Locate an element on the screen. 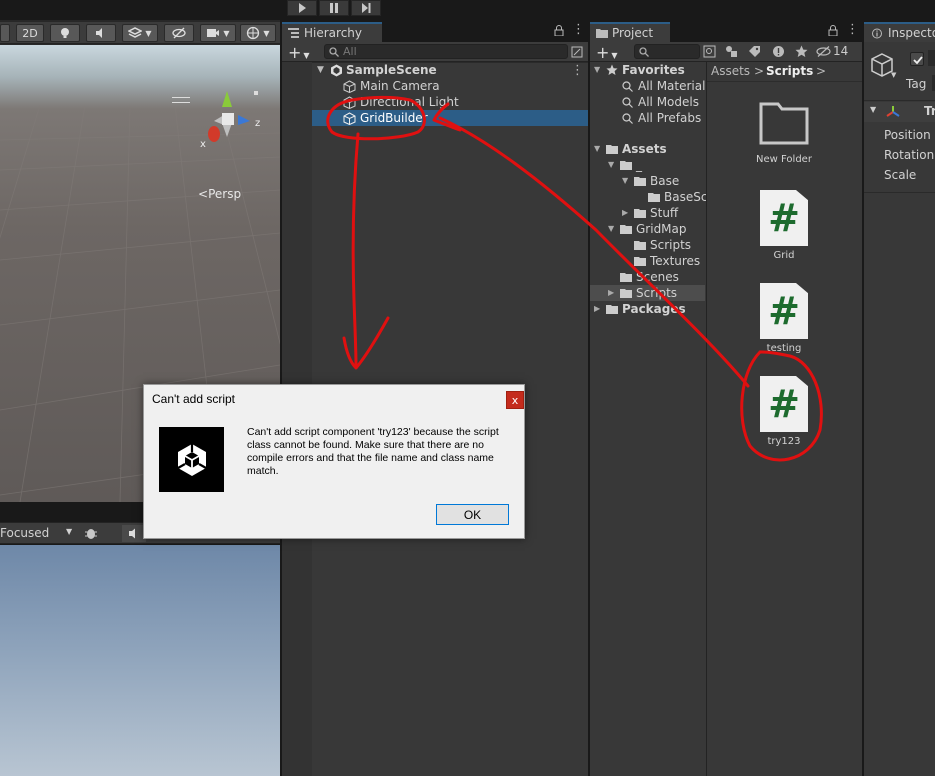  name-field is located at coordinates (931, 58).